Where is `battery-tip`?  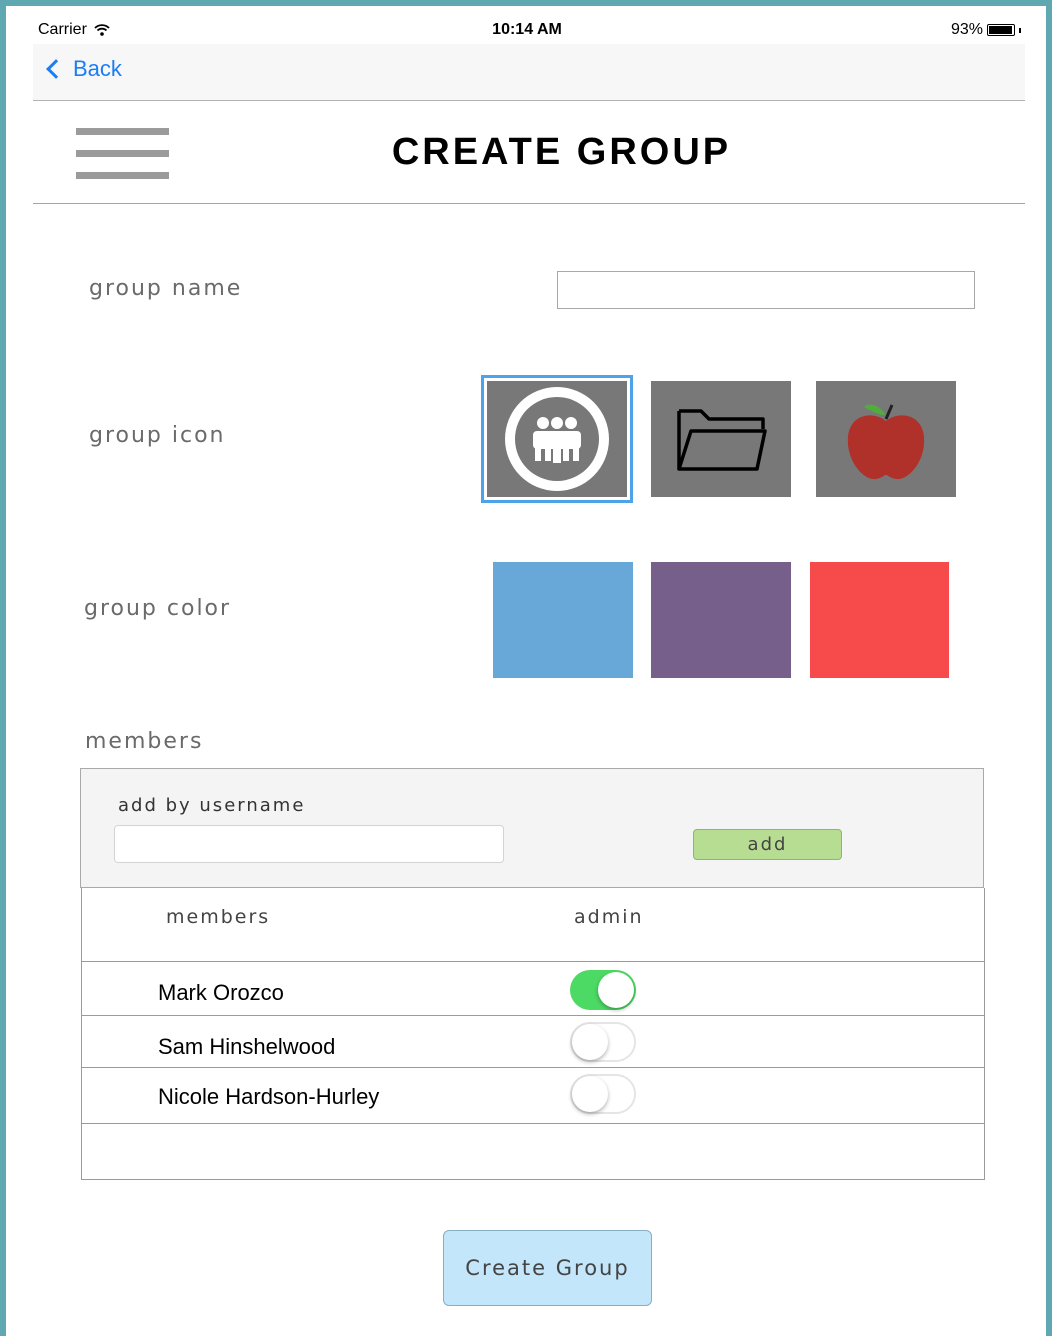
battery-tip is located at coordinates (1020, 30).